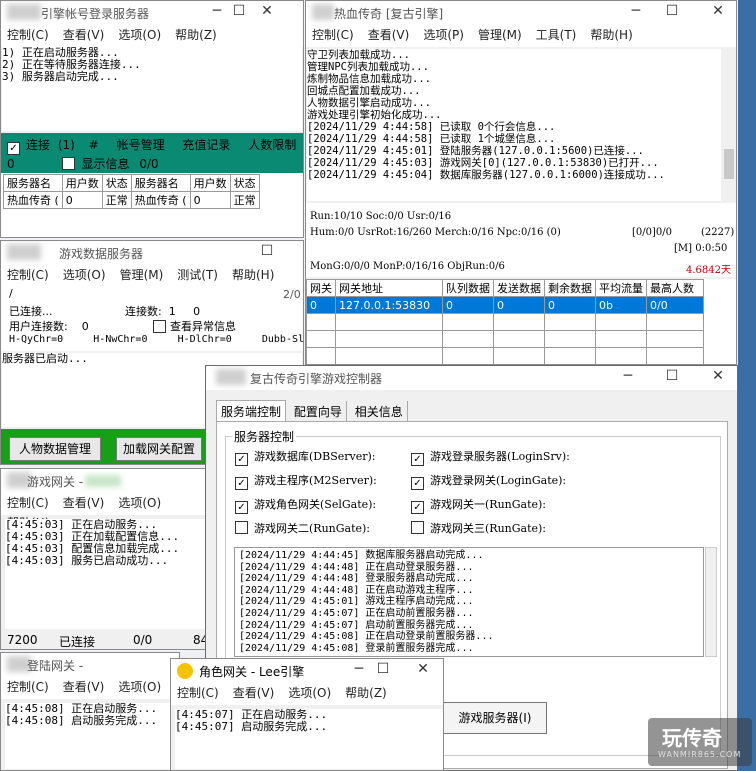 This screenshot has height=771, width=756. Describe the element at coordinates (570, 288) in the screenshot. I see `col-remain: 剩余数据` at that location.